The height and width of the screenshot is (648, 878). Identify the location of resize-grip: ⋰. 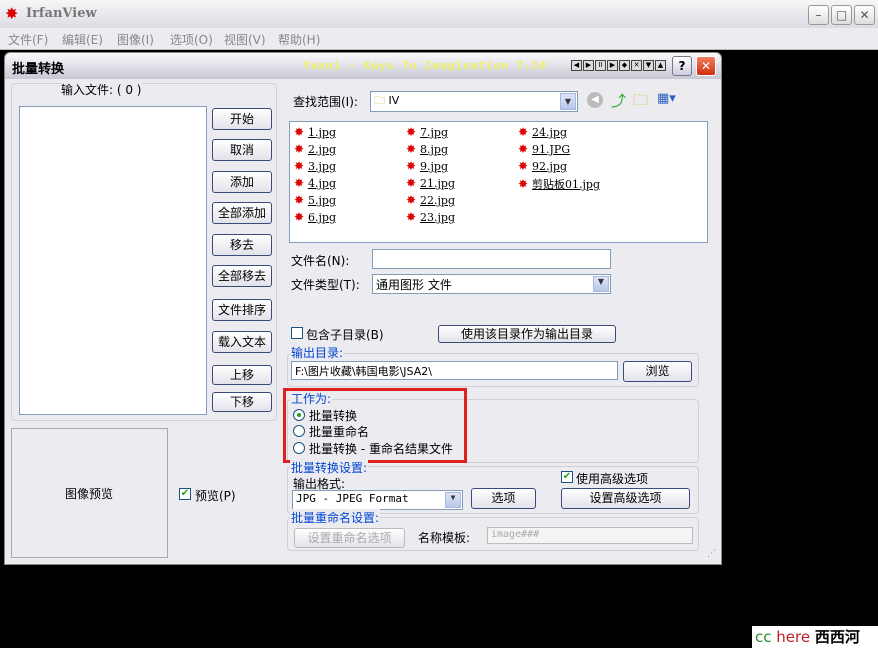
(711, 554).